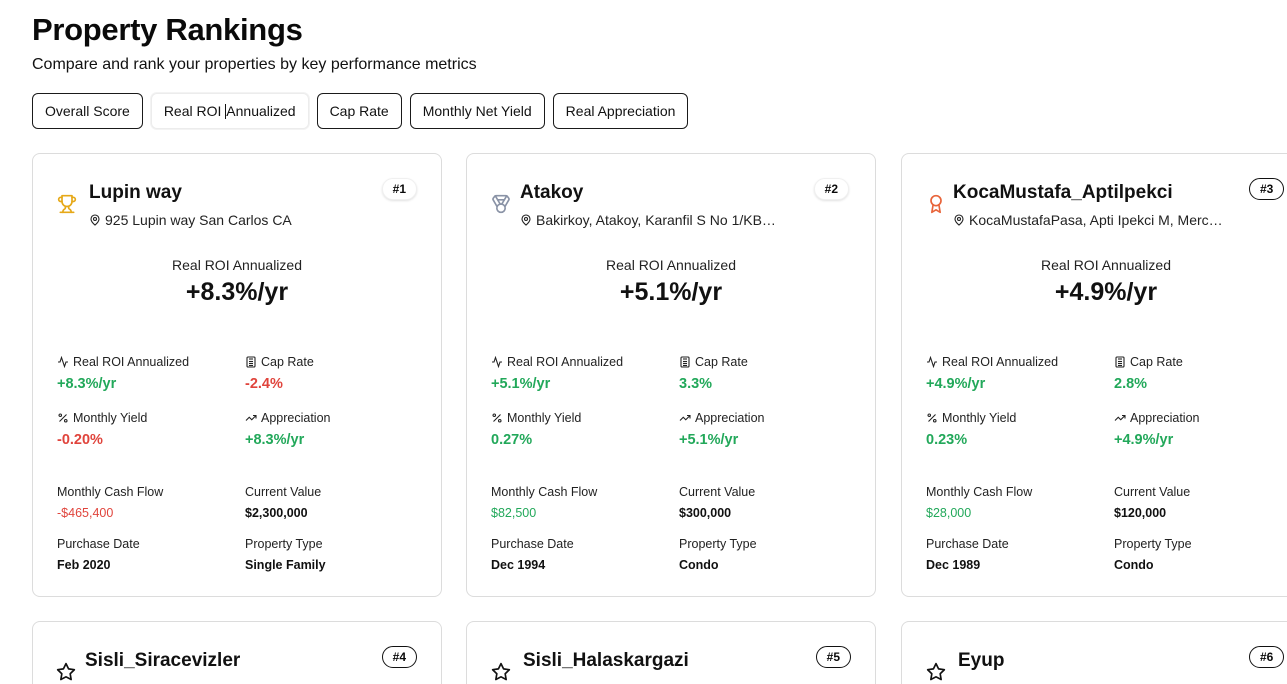  What do you see at coordinates (671, 652) in the screenshot?
I see `property-card: Sisli_Halaskargazi #5` at bounding box center [671, 652].